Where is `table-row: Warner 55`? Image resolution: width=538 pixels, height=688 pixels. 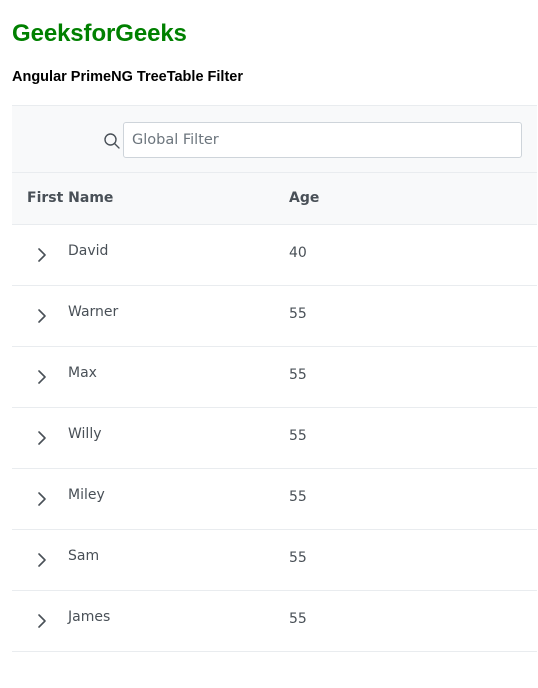 table-row: Warner 55 is located at coordinates (274, 316).